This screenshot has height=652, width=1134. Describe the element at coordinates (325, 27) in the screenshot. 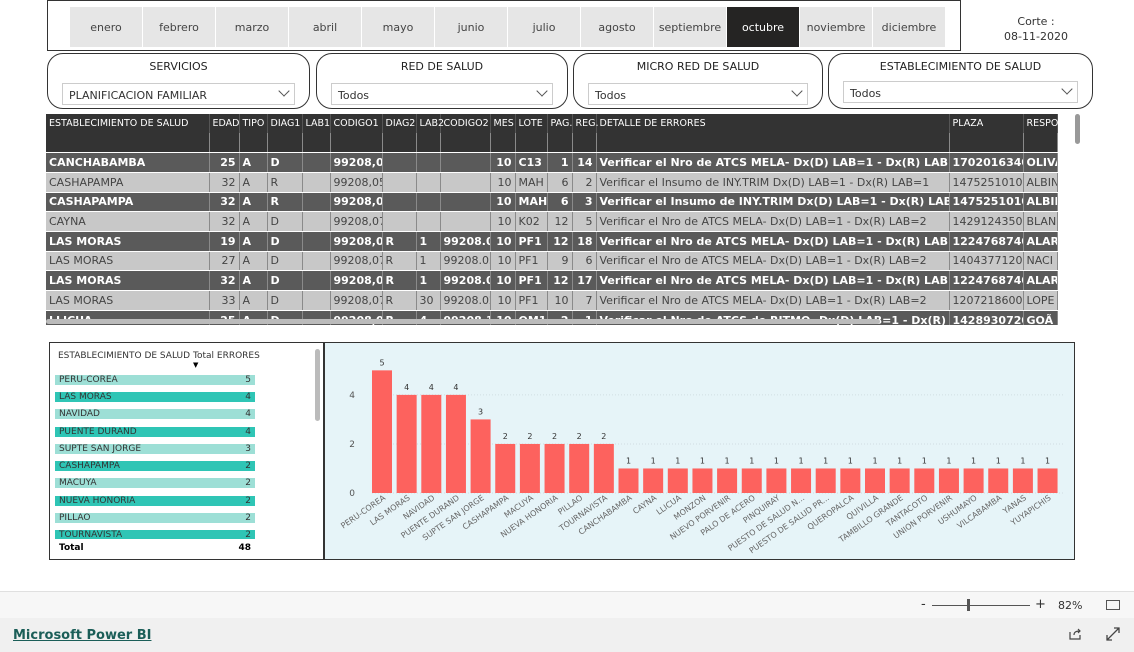

I see `month-button-3: abril` at that location.